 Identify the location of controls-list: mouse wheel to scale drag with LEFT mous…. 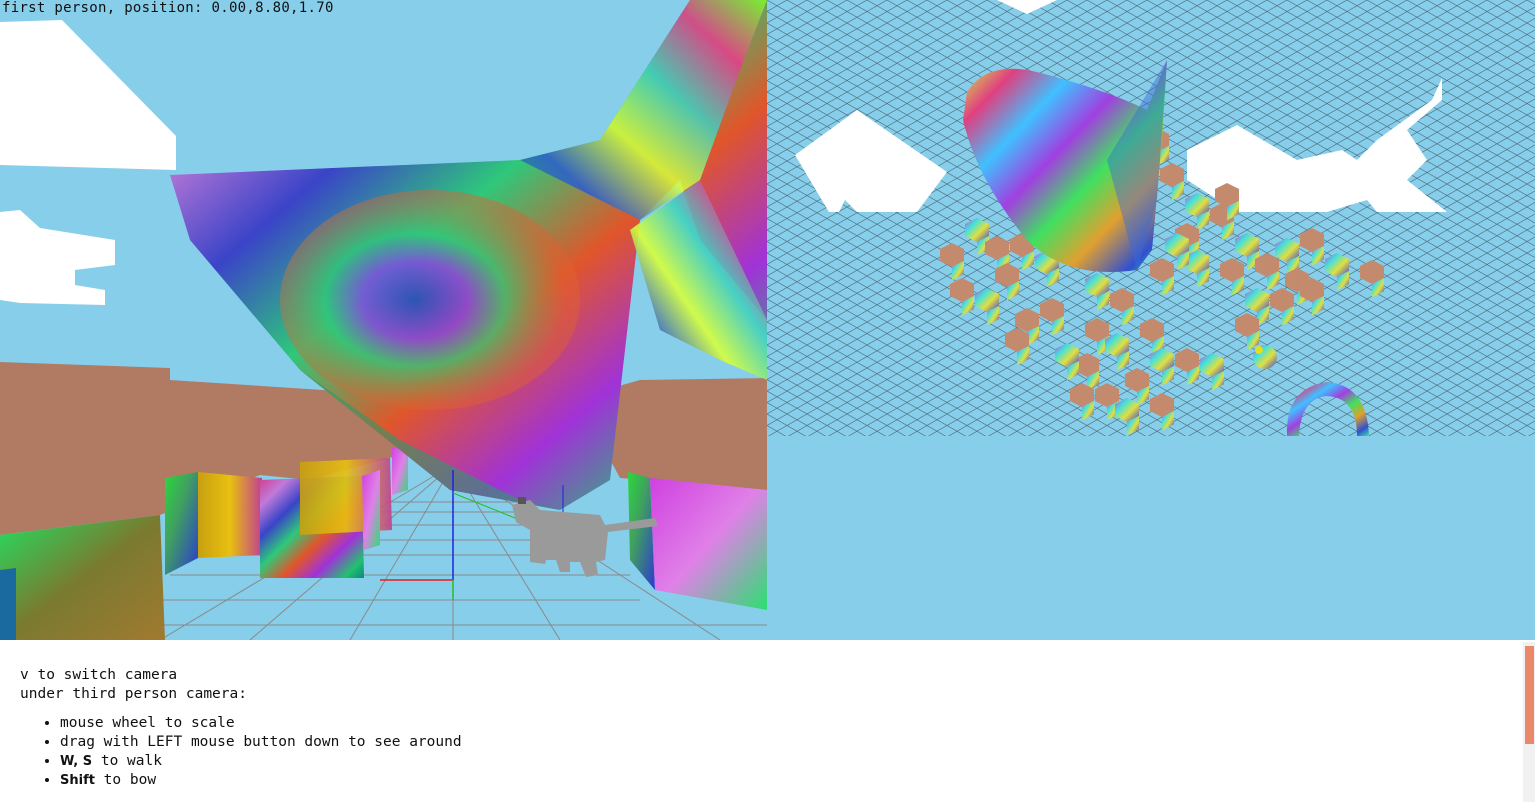
(241, 752).